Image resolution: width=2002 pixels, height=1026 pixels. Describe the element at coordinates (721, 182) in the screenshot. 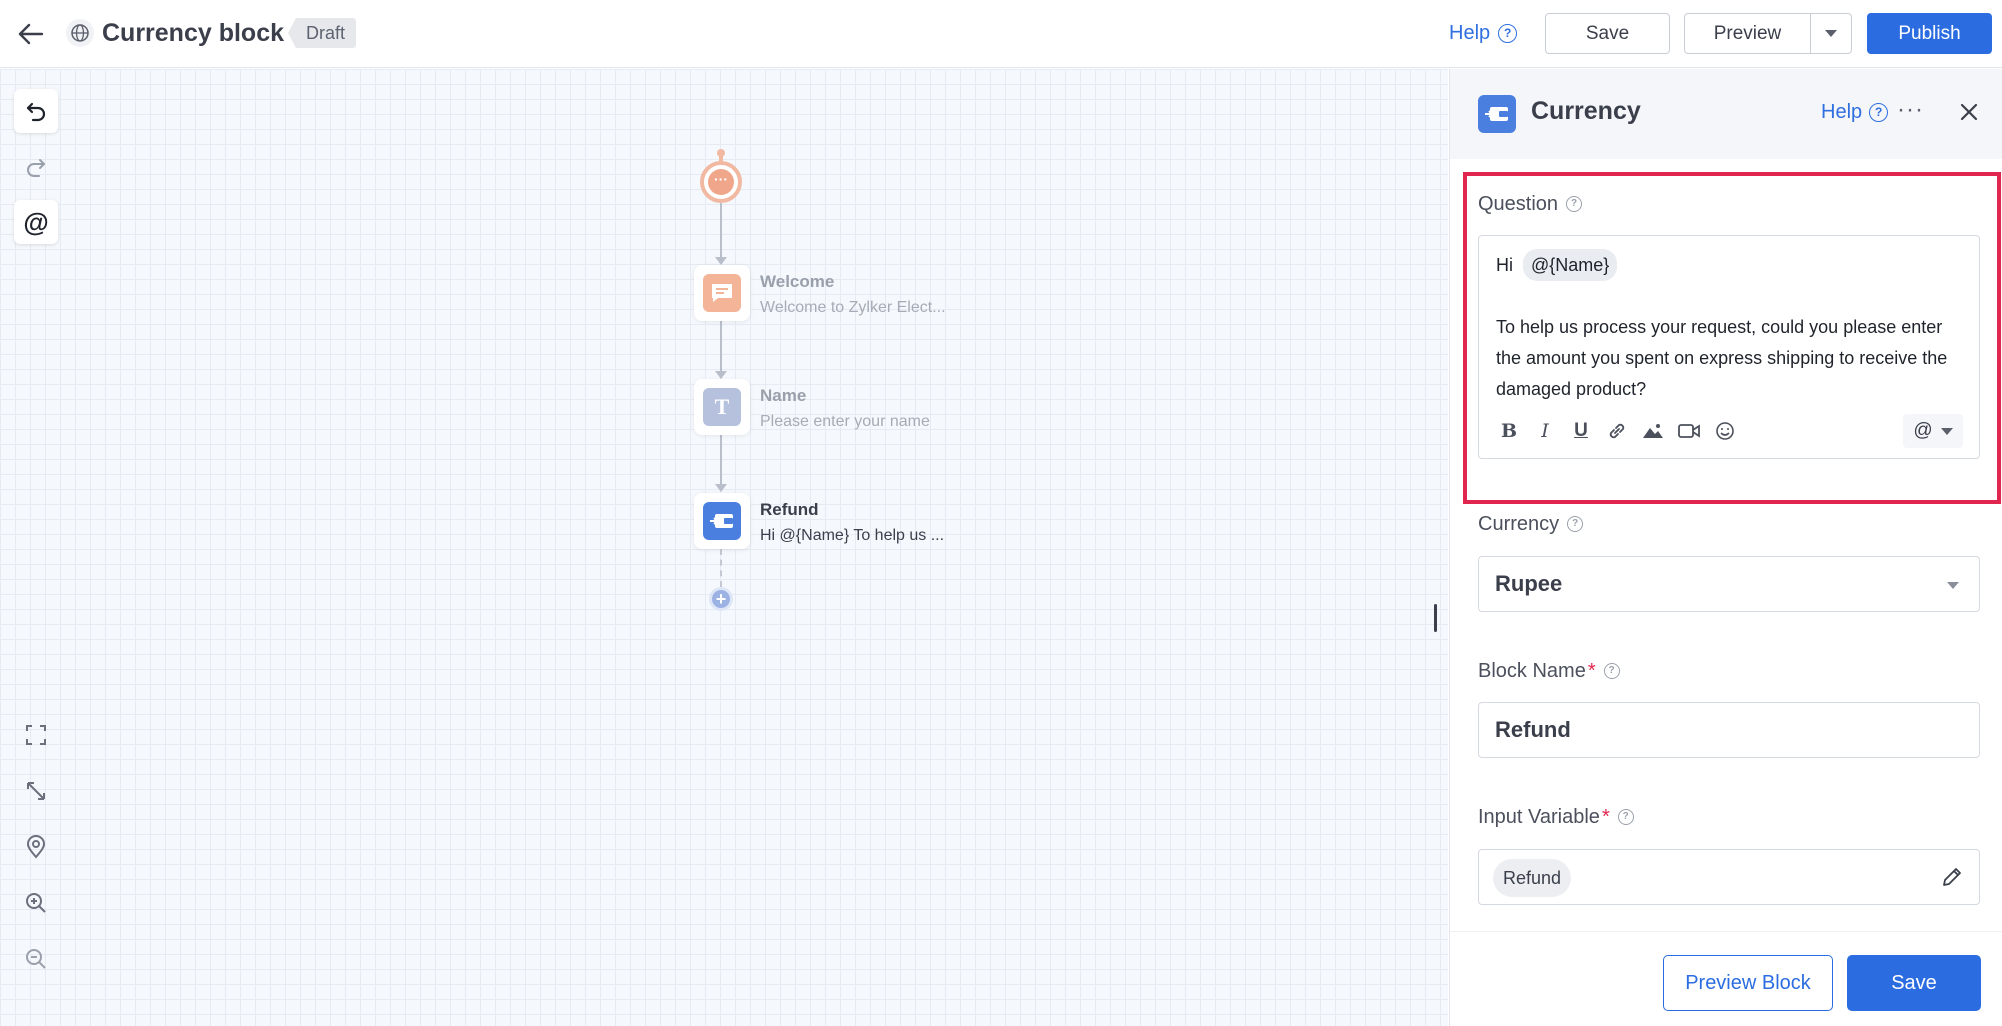

I see `bot-icon: ···` at that location.